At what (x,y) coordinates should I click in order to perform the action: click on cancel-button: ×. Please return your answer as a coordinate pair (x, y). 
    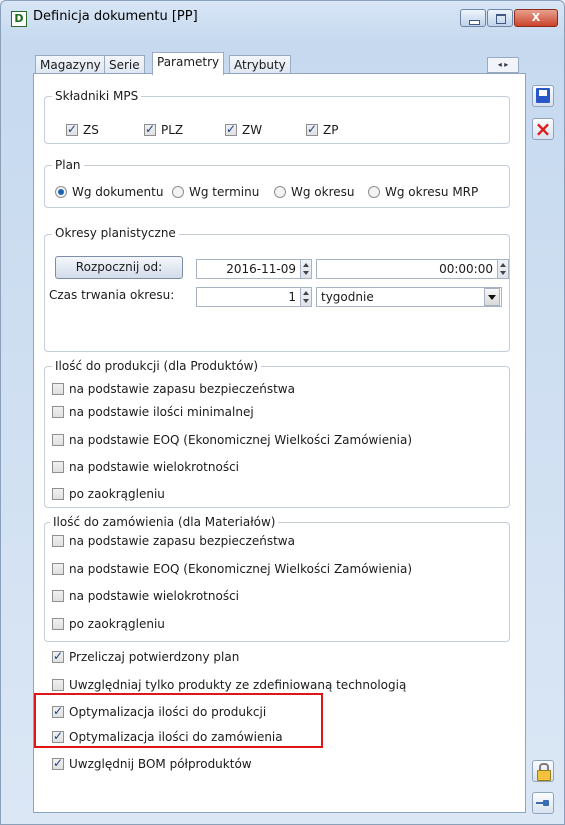
    Looking at the image, I should click on (543, 129).